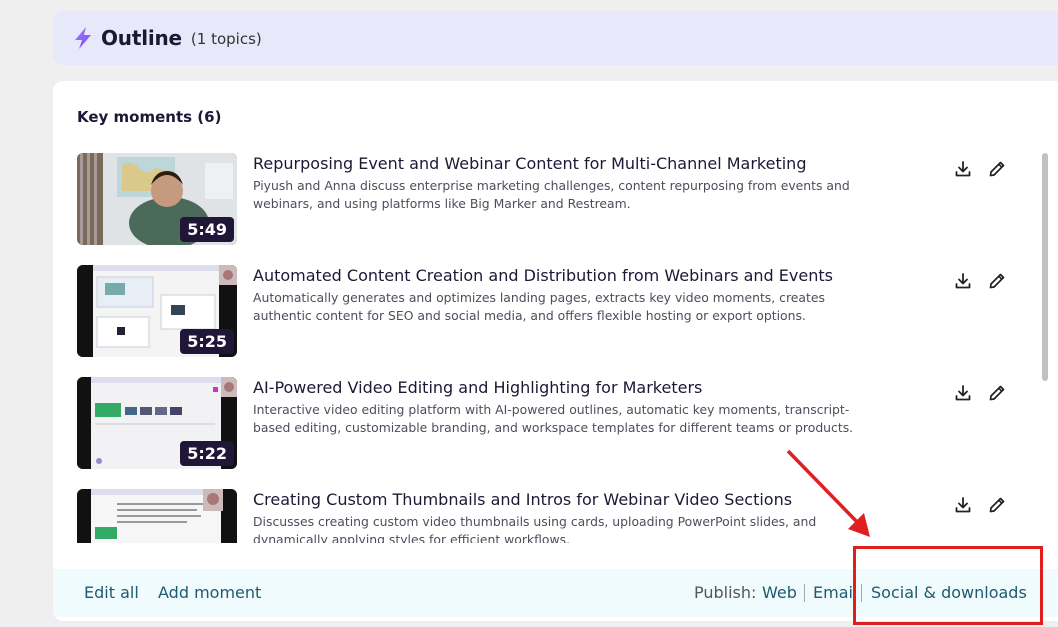 This screenshot has width=1058, height=627. What do you see at coordinates (779, 592) in the screenshot?
I see `publish-web-link: Web` at bounding box center [779, 592].